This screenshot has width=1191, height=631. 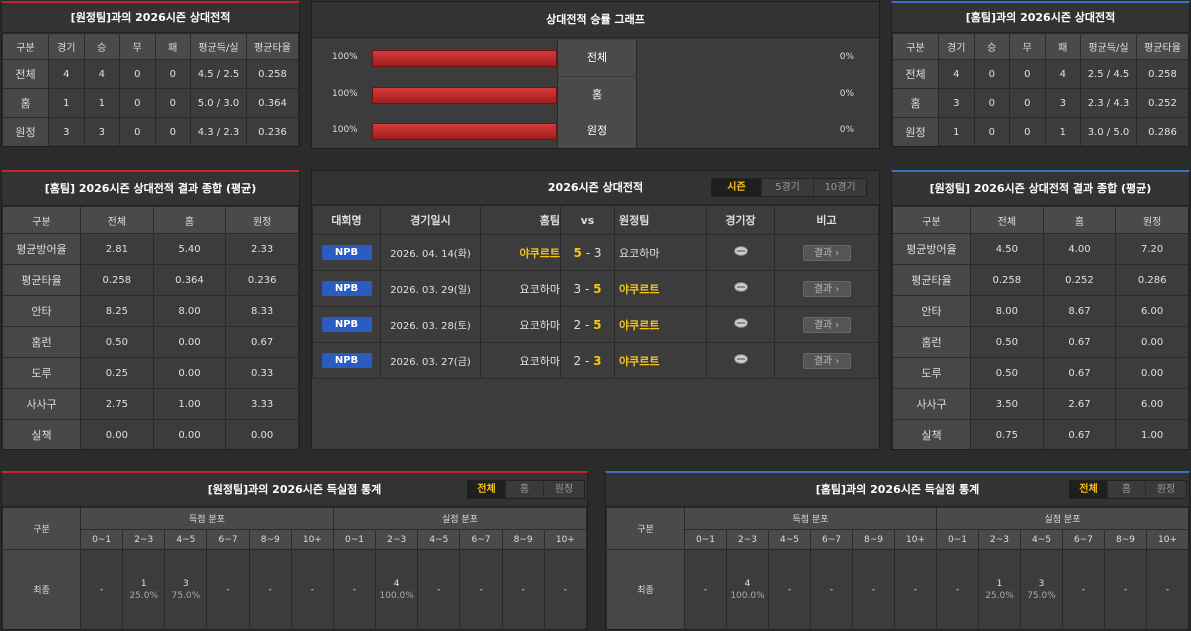 What do you see at coordinates (66, 131) in the screenshot?
I see `cell: 3` at bounding box center [66, 131].